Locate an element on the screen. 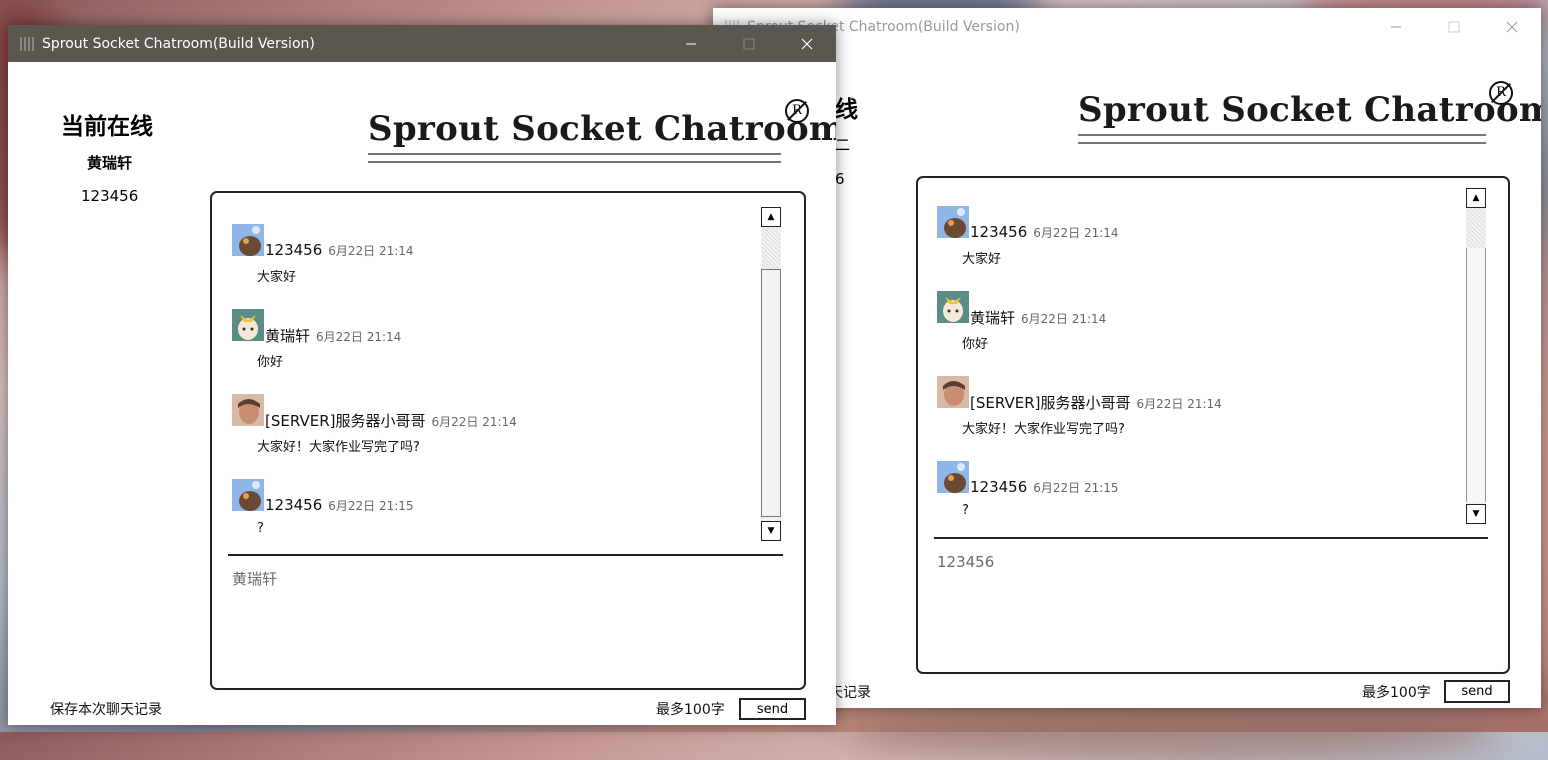 The width and height of the screenshot is (1548, 760). message-input: 123456 is located at coordinates (965, 562).